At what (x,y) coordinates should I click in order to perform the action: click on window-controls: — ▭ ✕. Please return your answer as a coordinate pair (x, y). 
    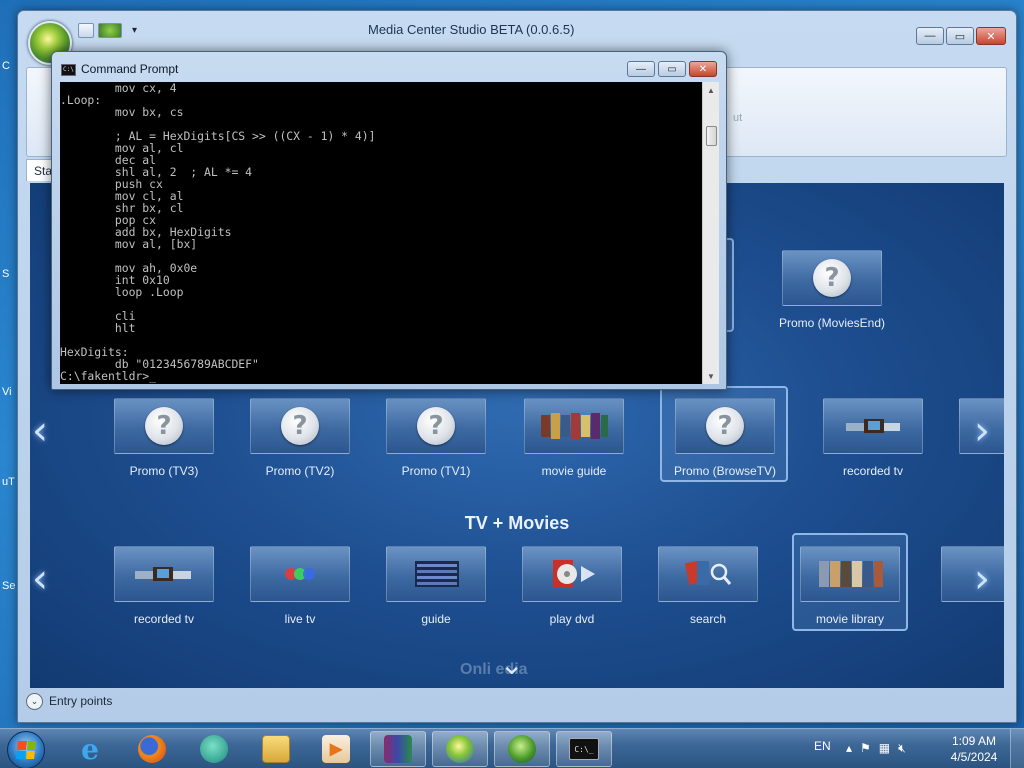
    Looking at the image, I should click on (961, 36).